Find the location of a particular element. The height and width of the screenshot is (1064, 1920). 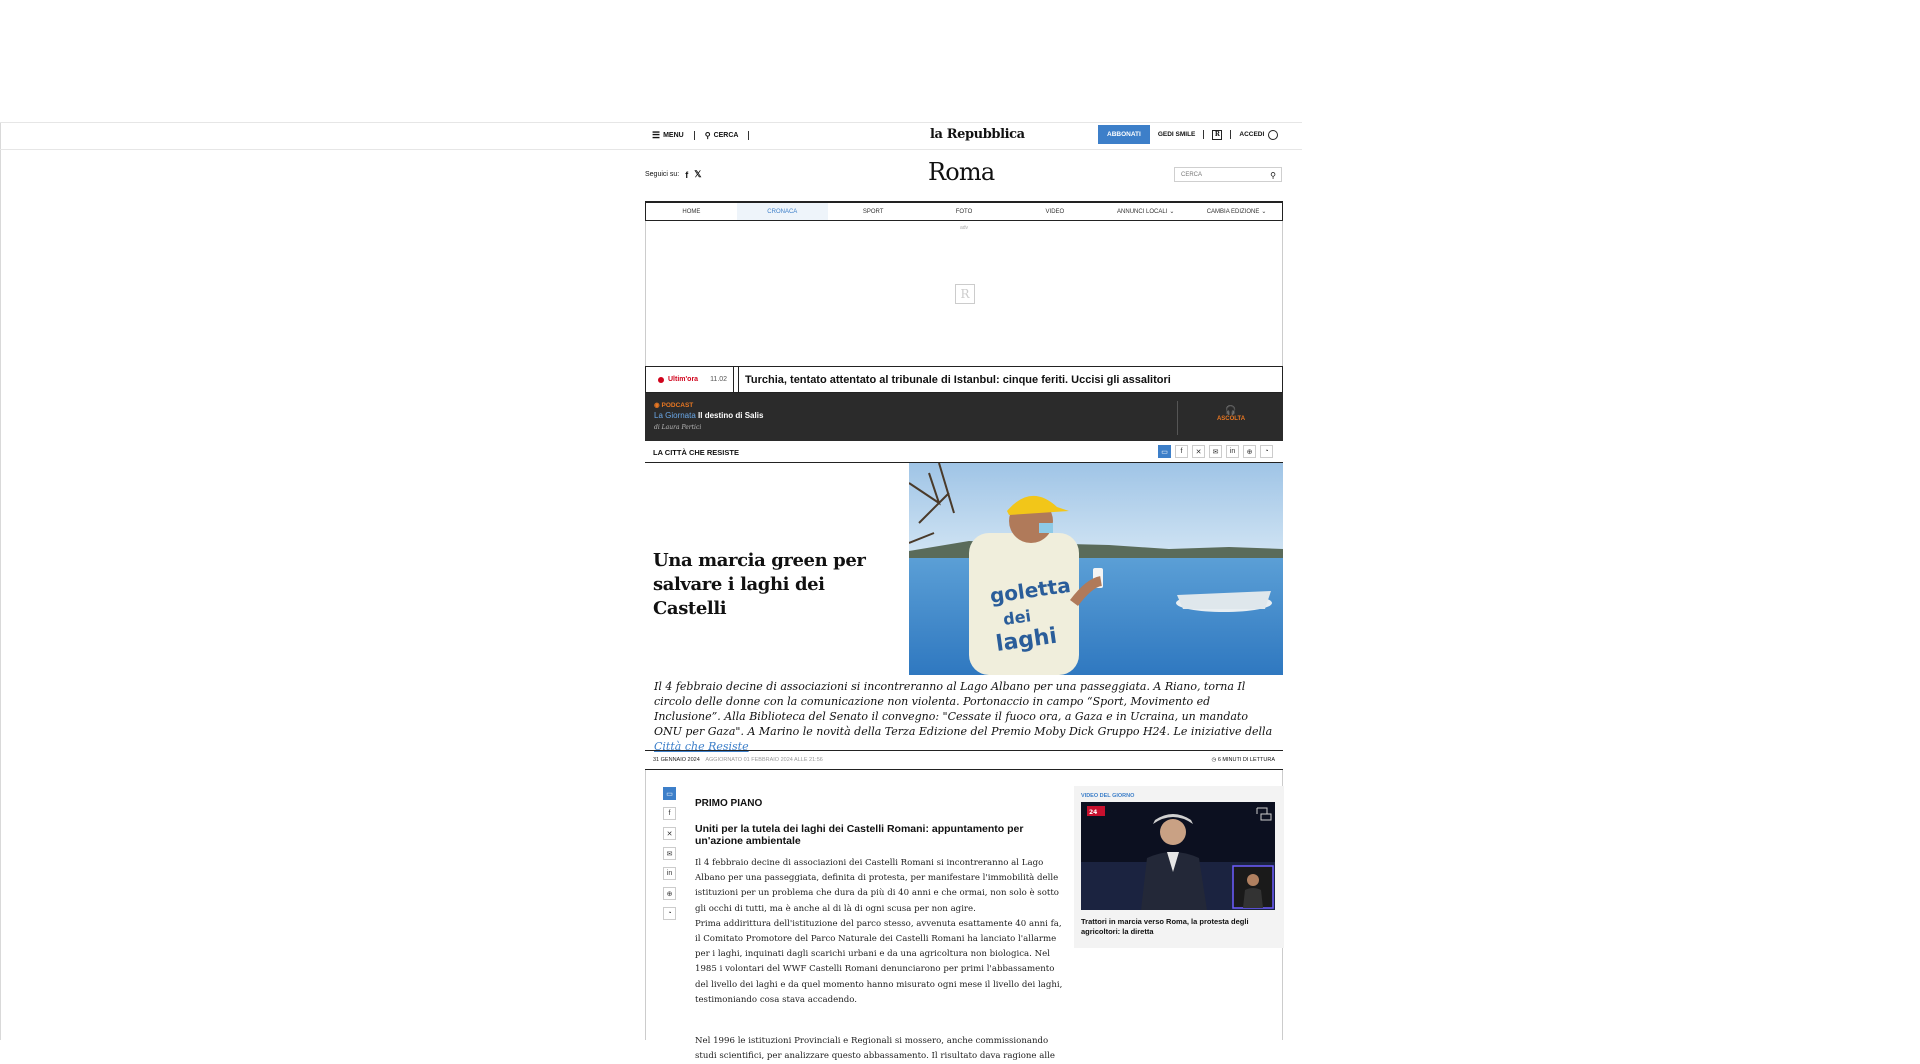

top-bar-right: ABBONATI GEDI SMILE R ACCEDI is located at coordinates (1188, 134).